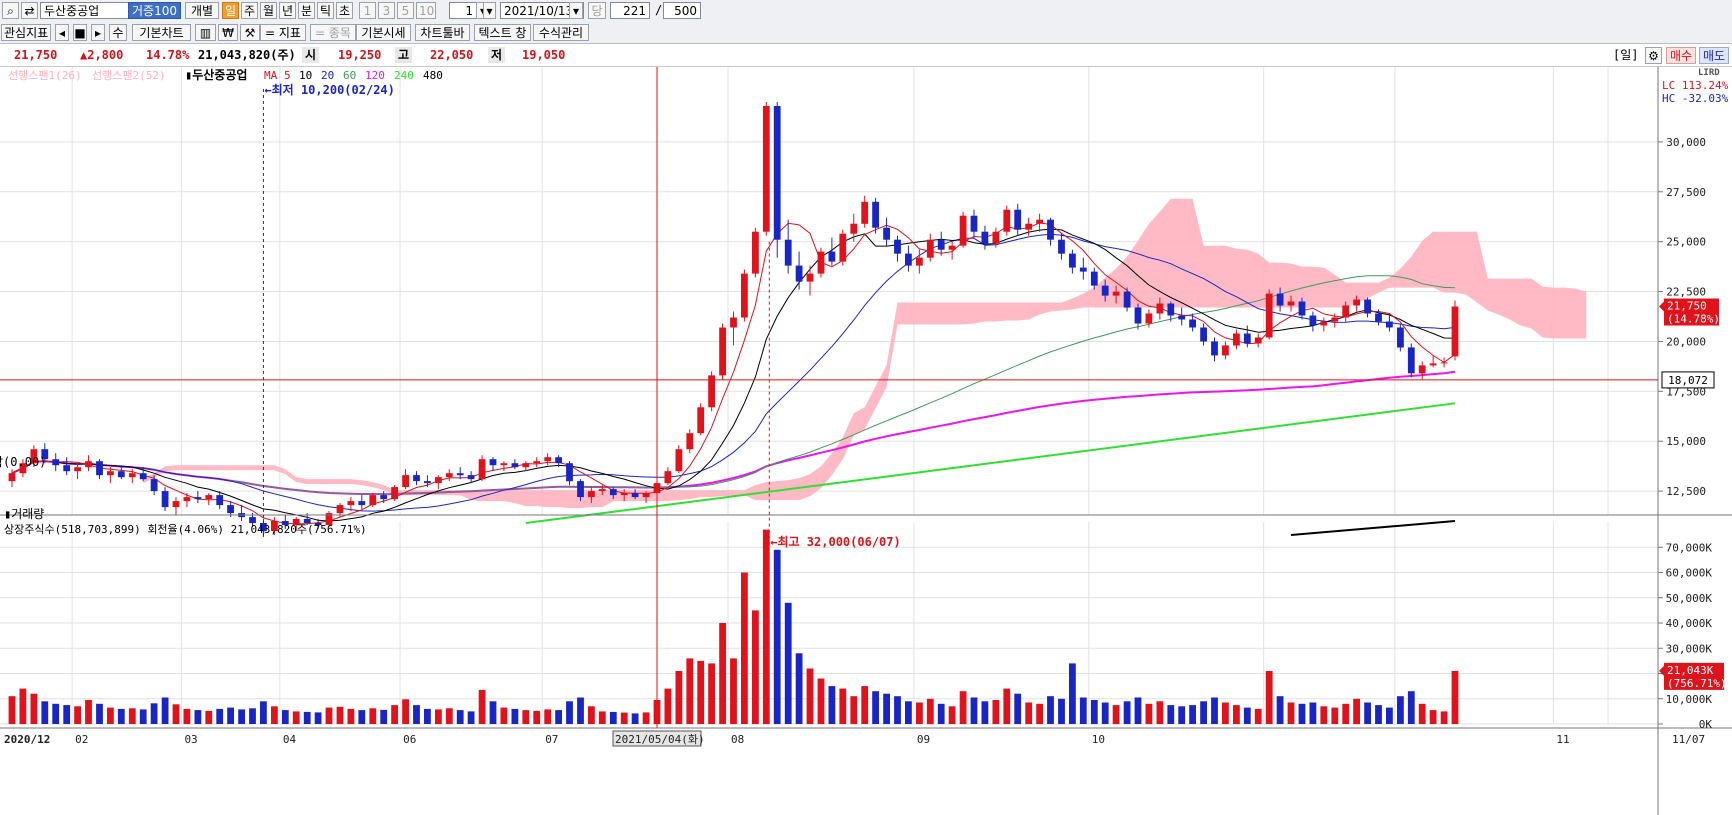 The height and width of the screenshot is (815, 1732). I want to click on open-price: 19,250, so click(360, 55).